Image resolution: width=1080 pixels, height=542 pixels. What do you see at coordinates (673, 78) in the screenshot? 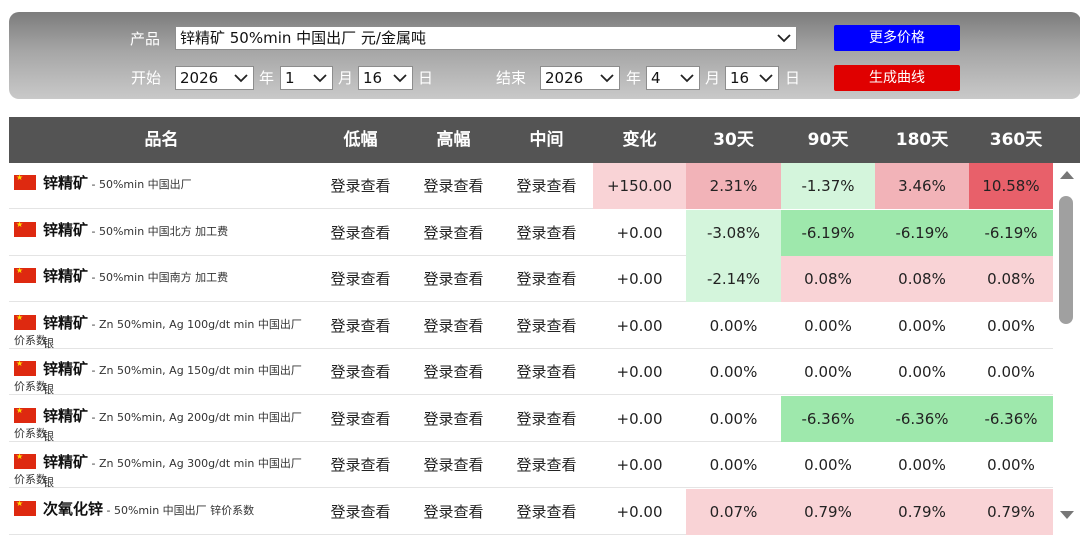
I see `end-month-select: 4` at bounding box center [673, 78].